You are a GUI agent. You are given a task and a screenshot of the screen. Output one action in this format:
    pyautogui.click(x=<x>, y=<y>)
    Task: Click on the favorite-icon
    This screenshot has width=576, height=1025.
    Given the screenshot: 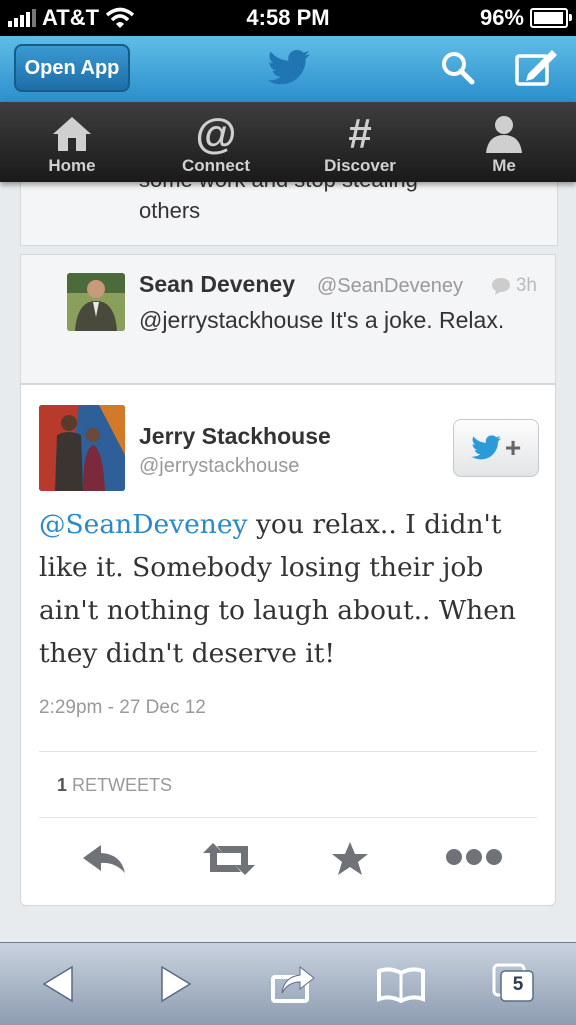 What is the action you would take?
    pyautogui.click(x=350, y=859)
    